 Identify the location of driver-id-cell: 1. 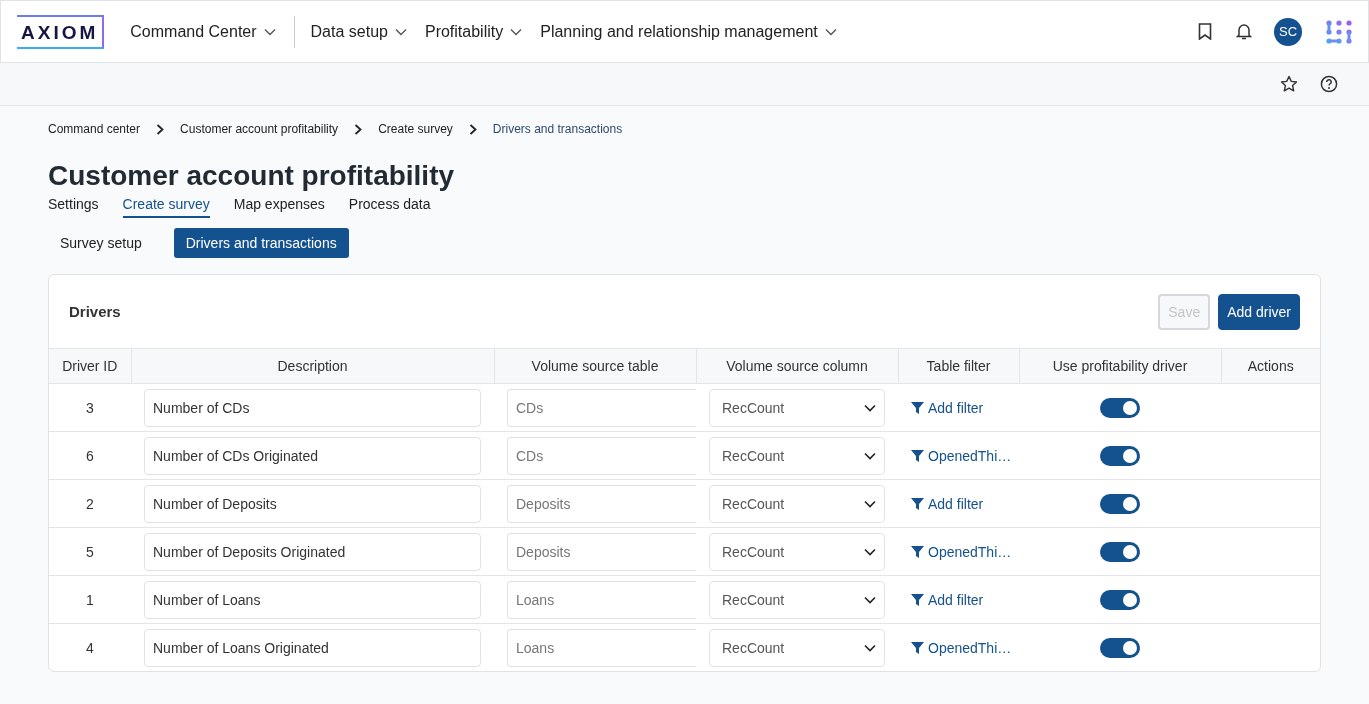
(90, 599).